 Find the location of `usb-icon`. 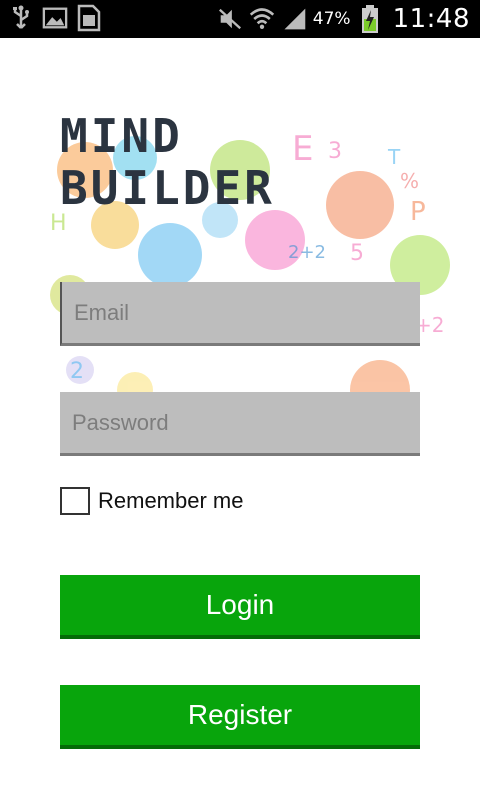

usb-icon is located at coordinates (21, 18).